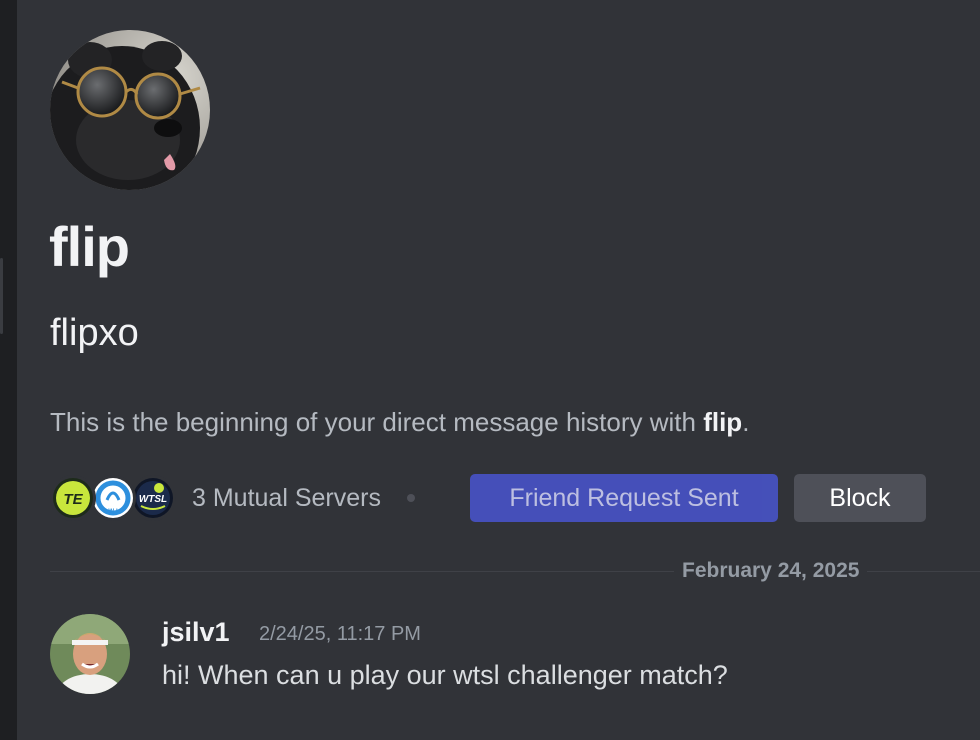 This screenshot has height=740, width=980. I want to click on friend-request-sent-button: Friend Request Sent, so click(624, 498).